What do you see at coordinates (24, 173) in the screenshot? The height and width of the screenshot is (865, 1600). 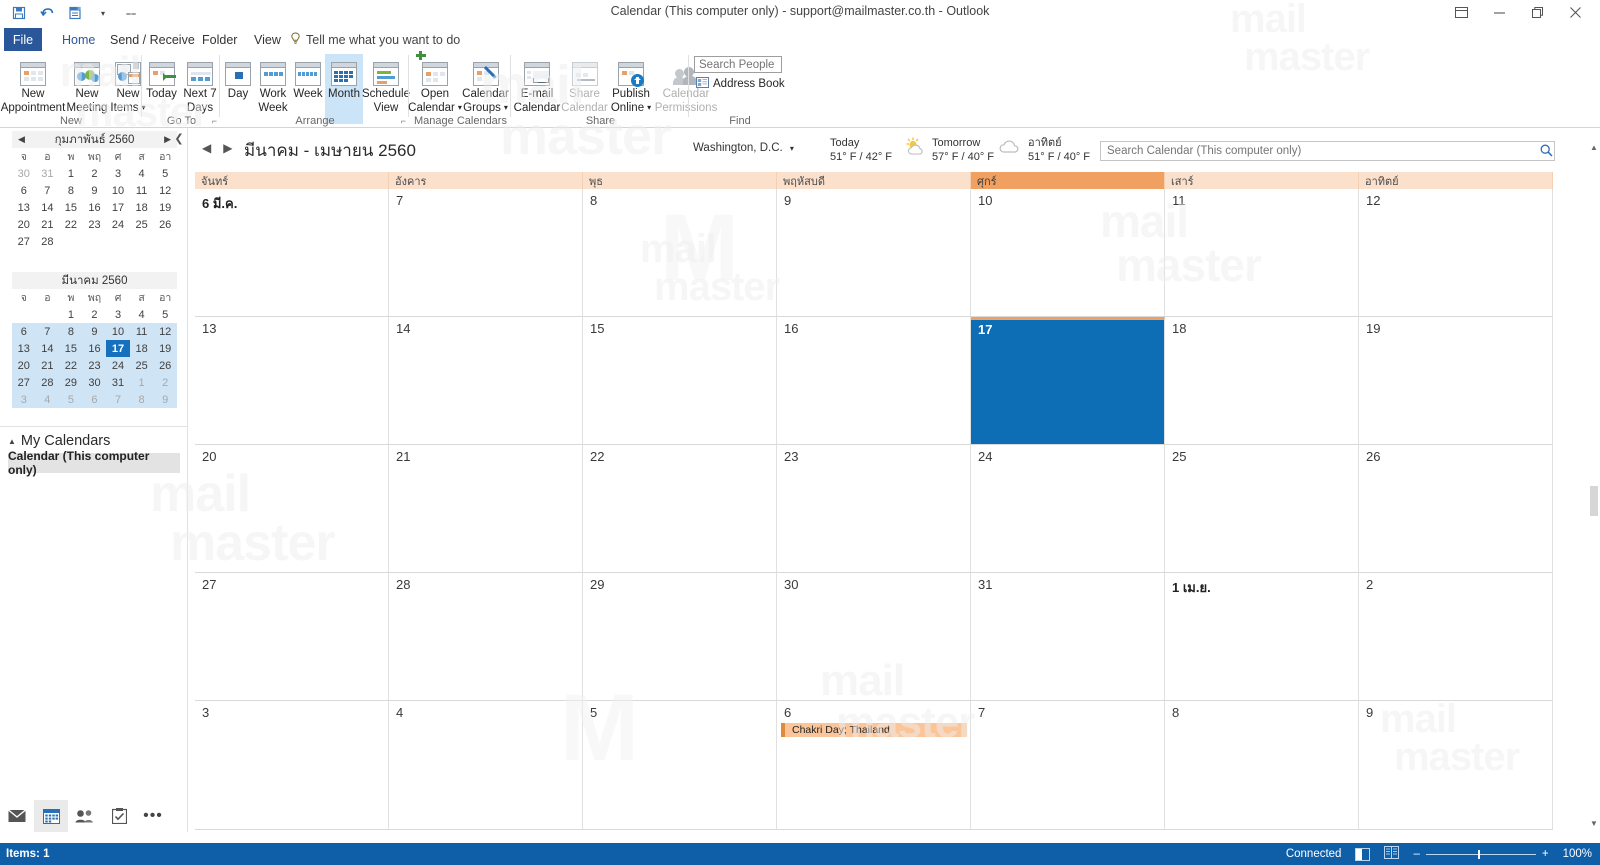 I see `mini-day: 30` at bounding box center [24, 173].